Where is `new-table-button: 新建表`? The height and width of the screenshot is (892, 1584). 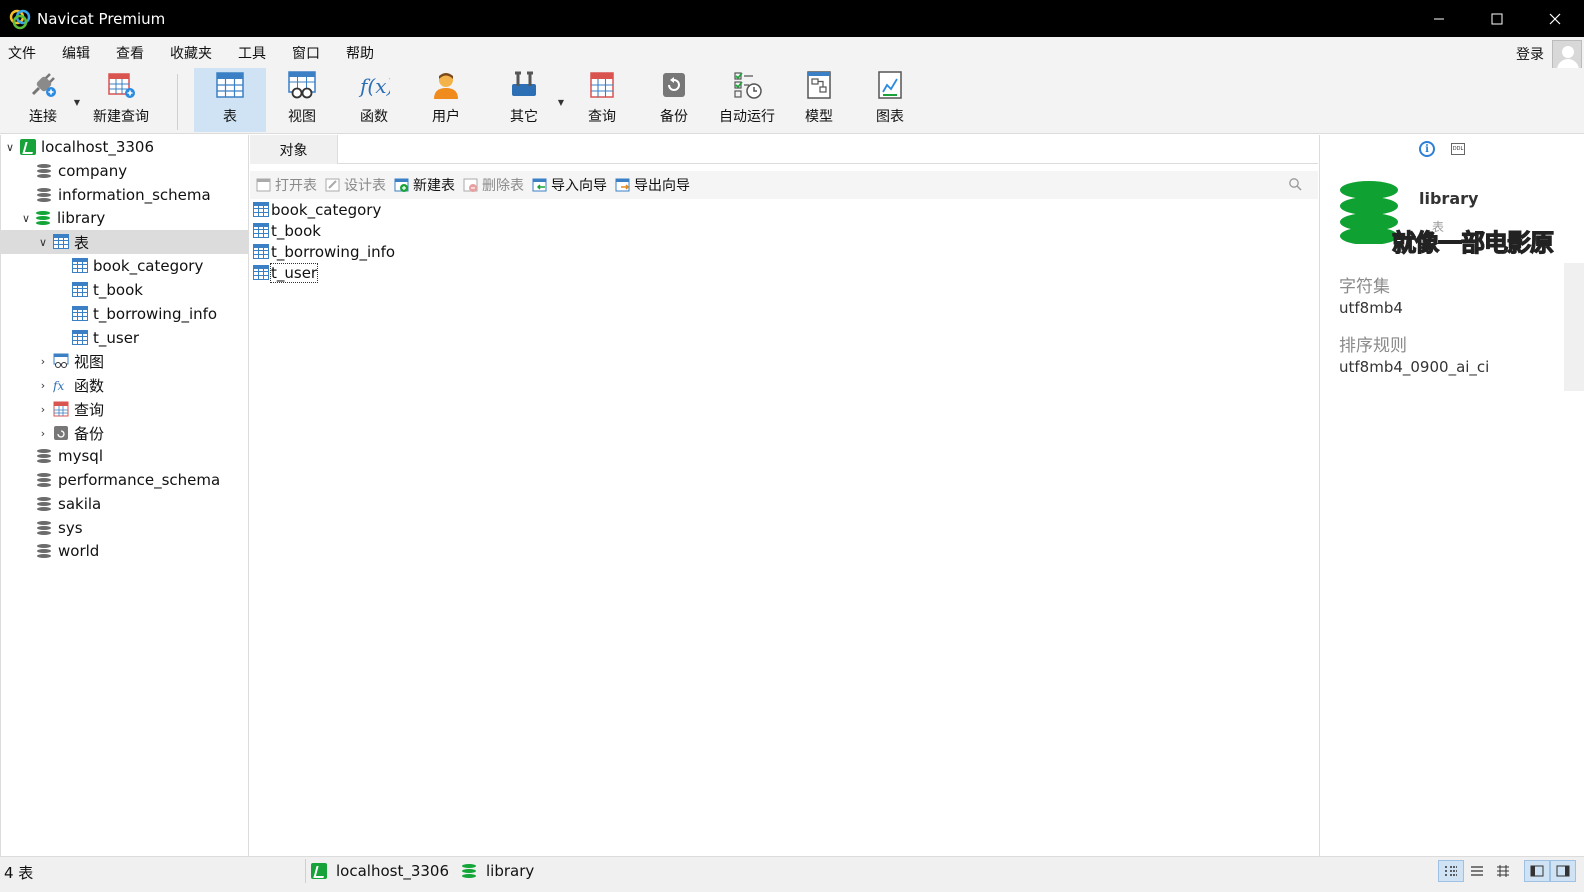 new-table-button: 新建表 is located at coordinates (424, 185).